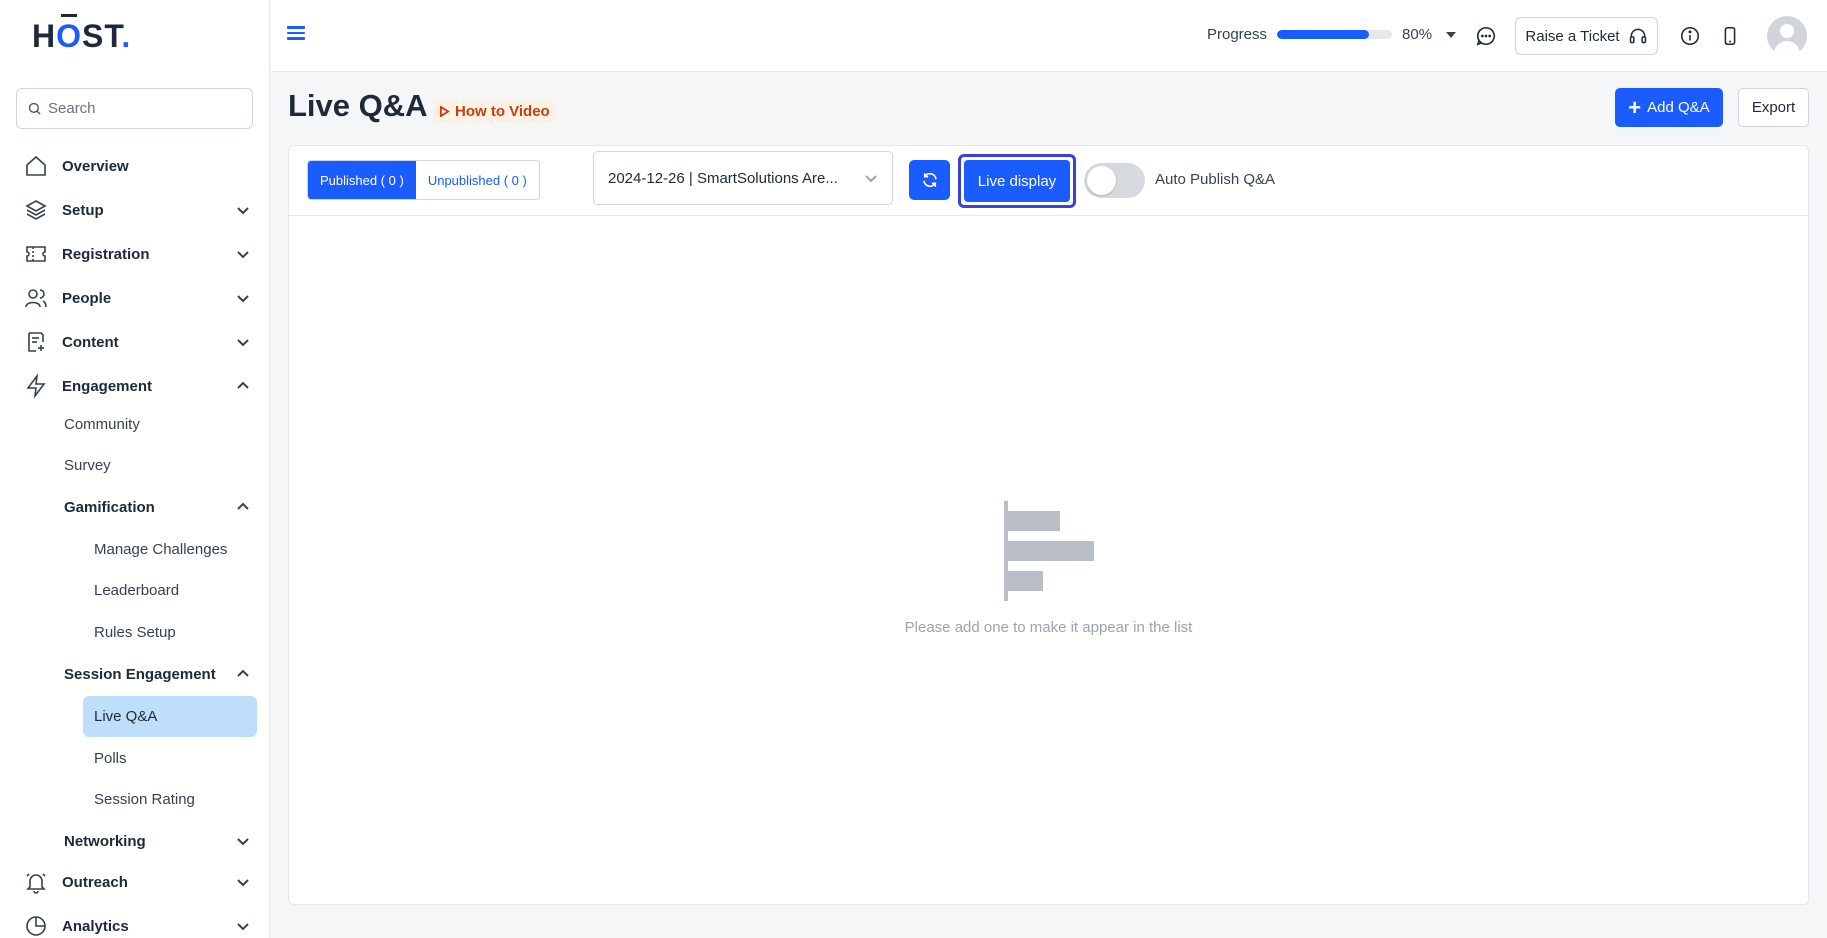 The image size is (1827, 938). Describe the element at coordinates (157, 507) in the screenshot. I see `sidebar-item-gamification: Gamification` at that location.